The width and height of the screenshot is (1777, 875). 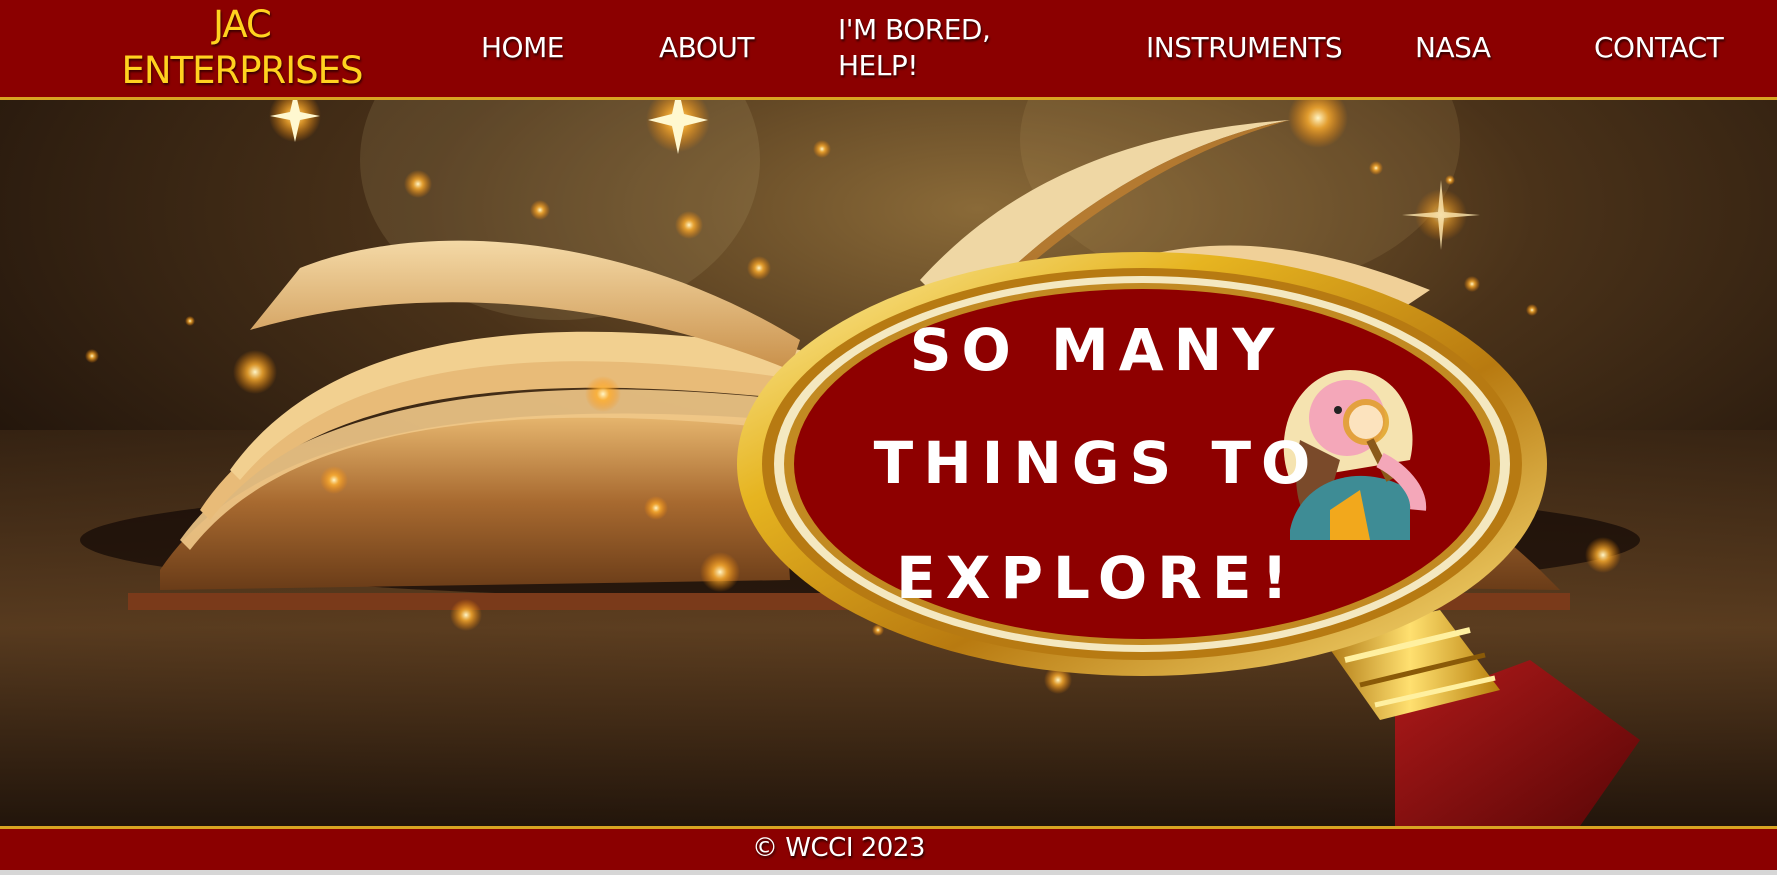 What do you see at coordinates (888, 872) in the screenshot?
I see `horizontal-scrollbar` at bounding box center [888, 872].